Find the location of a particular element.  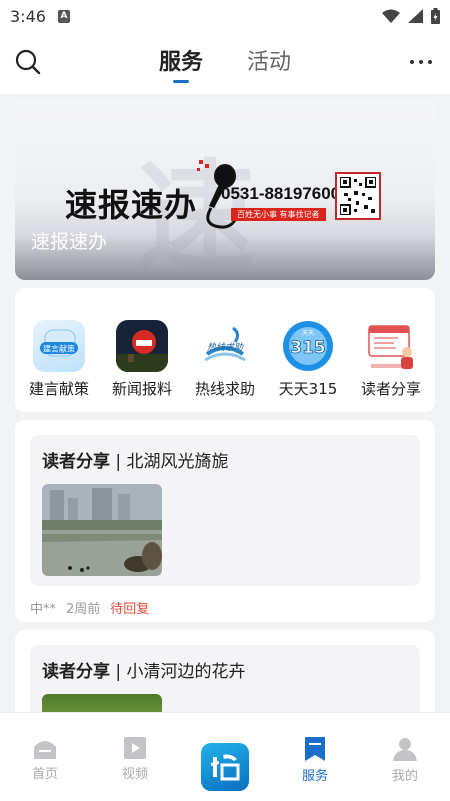

post-time: 2周前 is located at coordinates (83, 609).